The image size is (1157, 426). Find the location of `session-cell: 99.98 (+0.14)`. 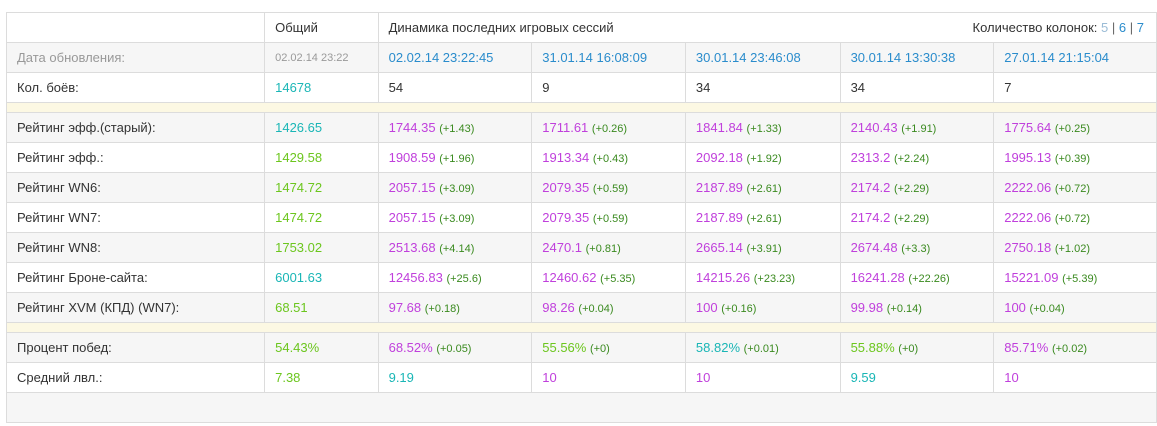

session-cell: 99.98 (+0.14) is located at coordinates (917, 307).